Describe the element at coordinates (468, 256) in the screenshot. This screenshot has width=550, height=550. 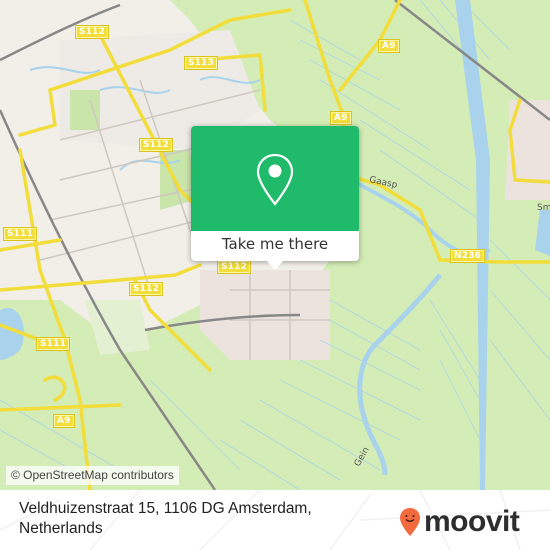
I see `road-shield: N236` at that location.